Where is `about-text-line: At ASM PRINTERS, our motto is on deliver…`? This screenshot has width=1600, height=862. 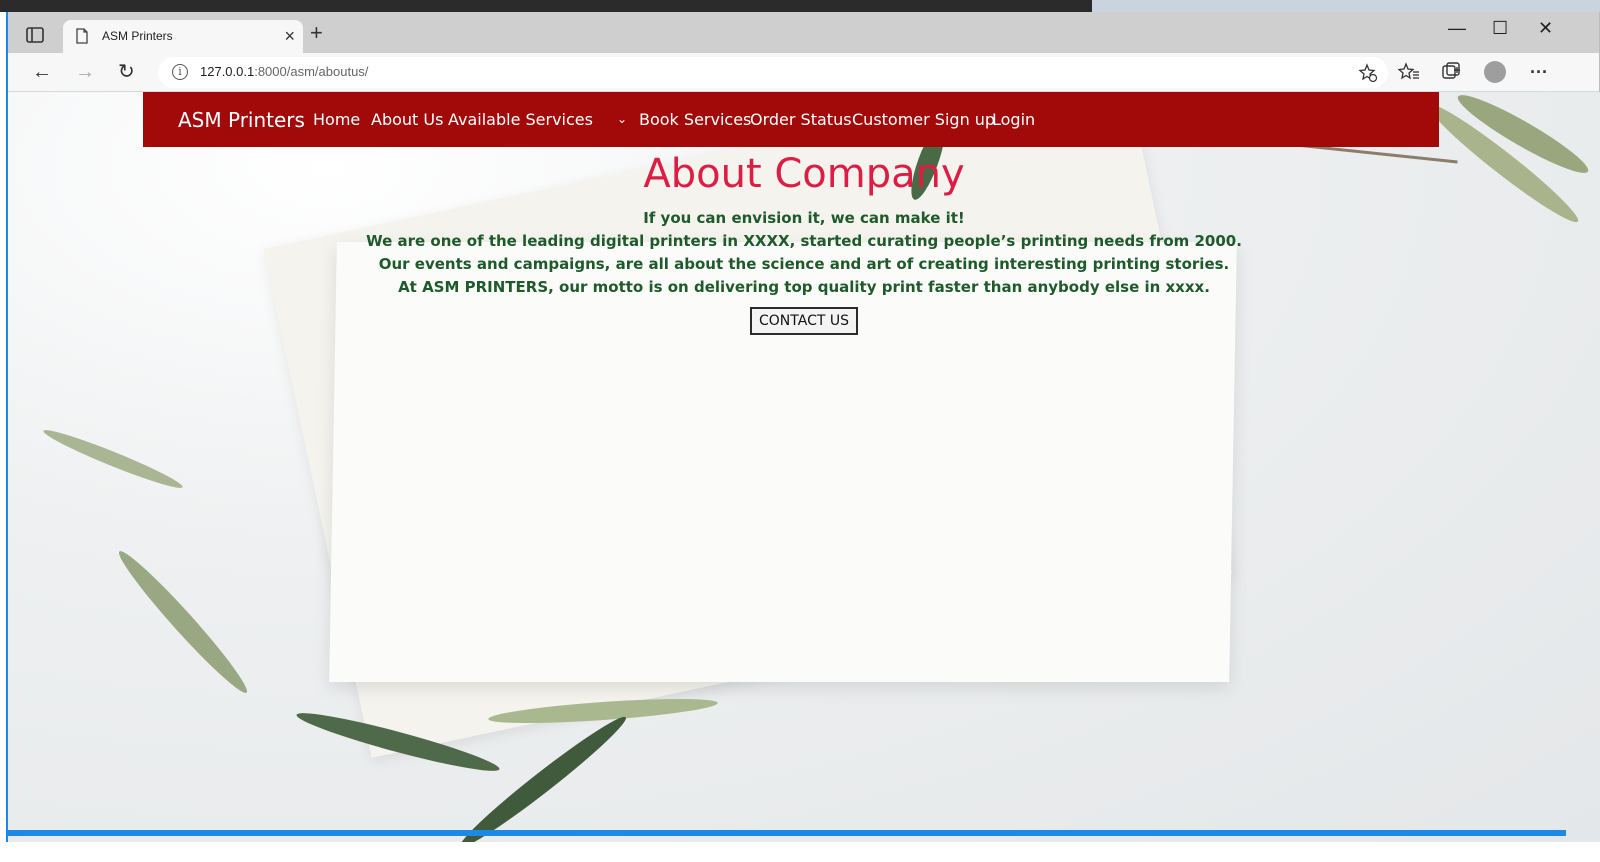 about-text-line: At ASM PRINTERS, our motto is on deliver… is located at coordinates (804, 287).